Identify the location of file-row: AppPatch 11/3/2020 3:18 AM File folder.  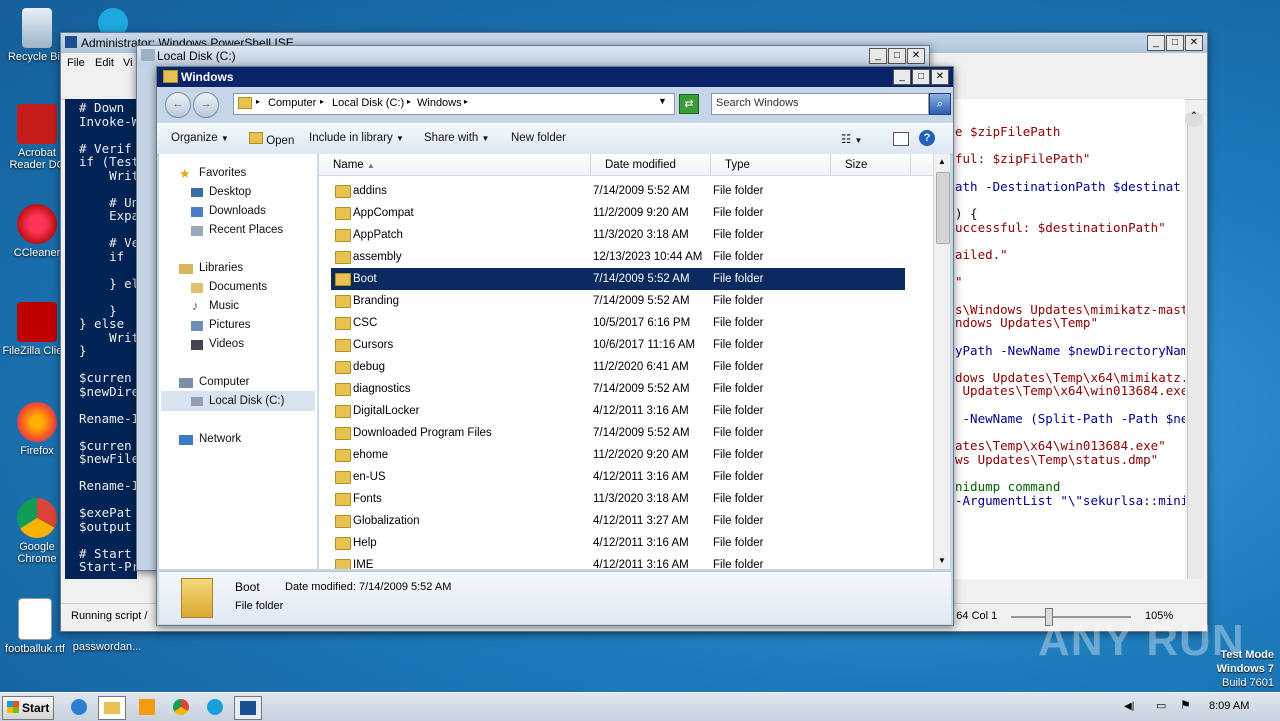
(618, 235).